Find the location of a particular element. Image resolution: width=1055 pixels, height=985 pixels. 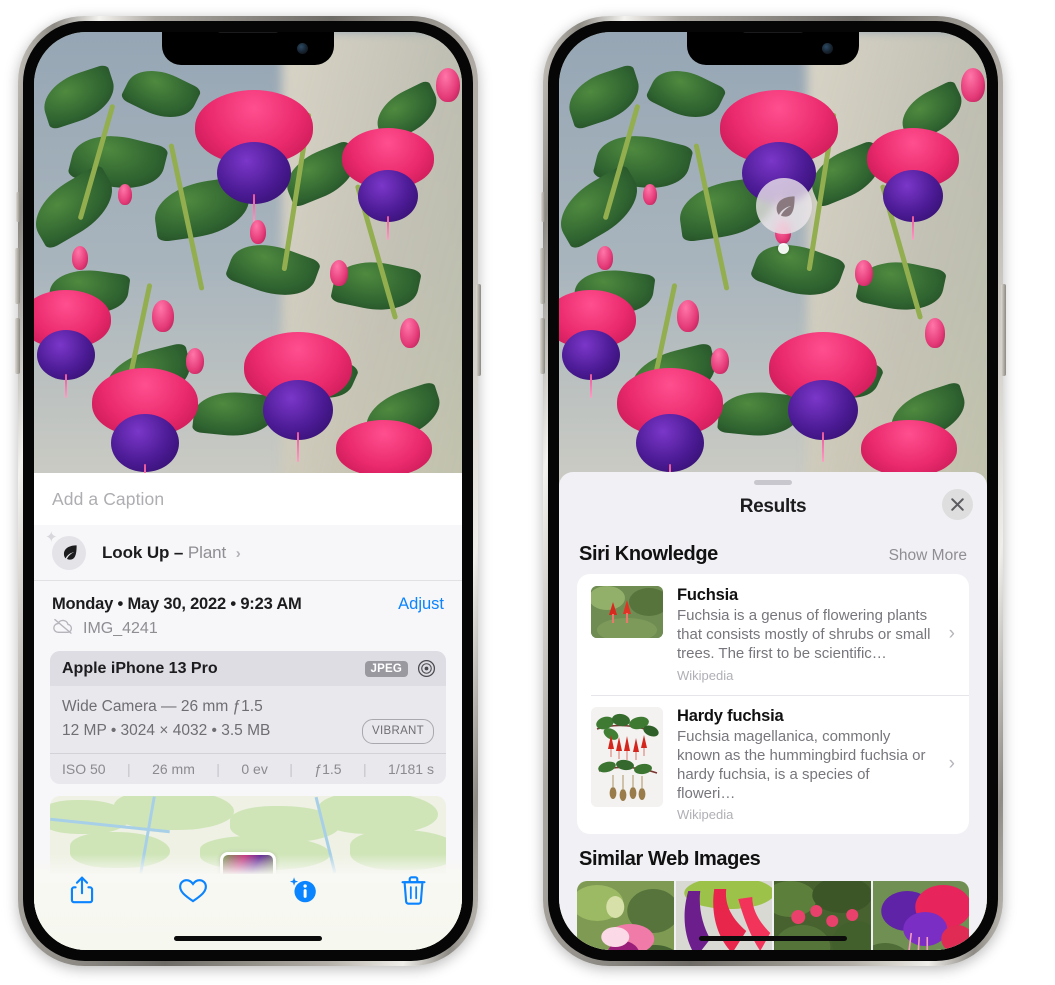

exif-stat-aperture: ƒ1.5 is located at coordinates (328, 768).